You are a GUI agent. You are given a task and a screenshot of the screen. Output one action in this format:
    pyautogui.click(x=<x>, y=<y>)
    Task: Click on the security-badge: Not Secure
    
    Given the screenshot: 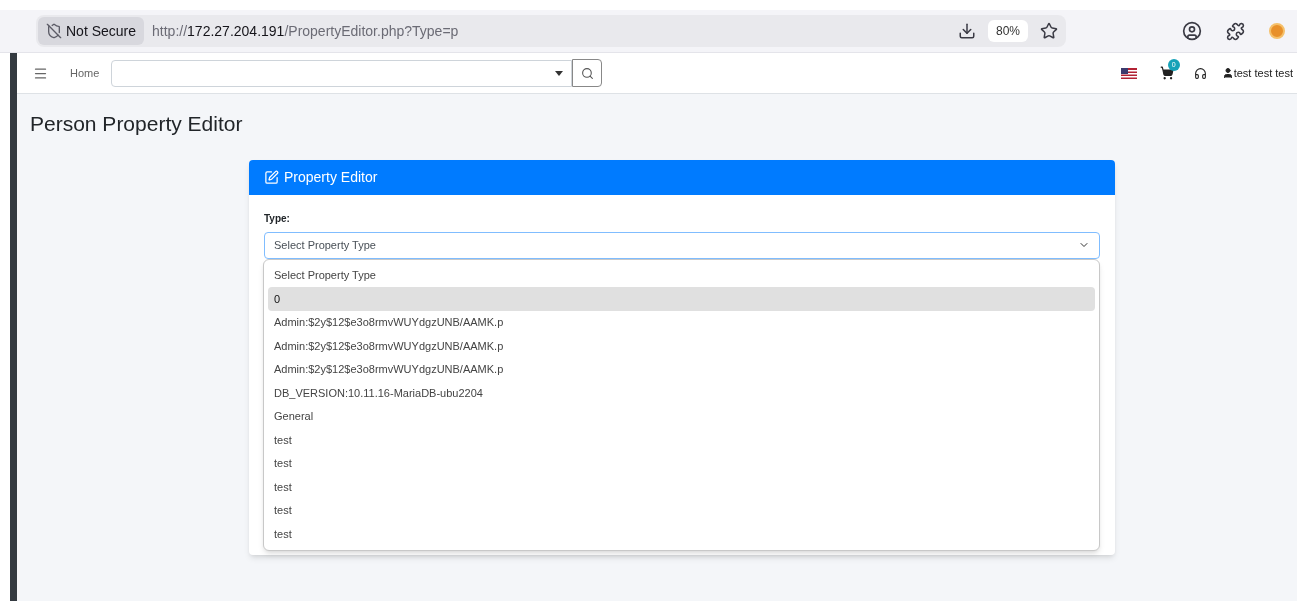 What is the action you would take?
    pyautogui.click(x=91, y=31)
    